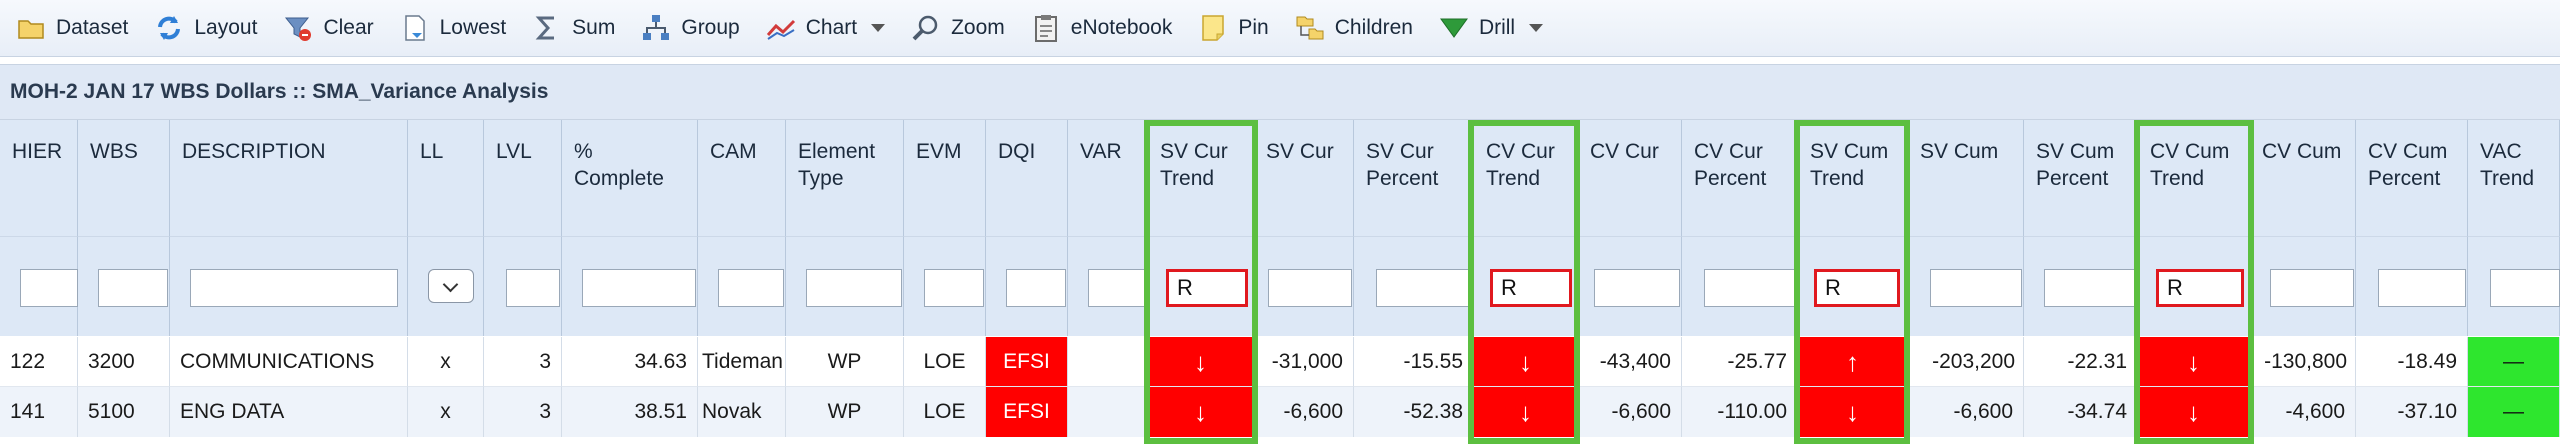 This screenshot has height=446, width=2560. Describe the element at coordinates (2514, 178) in the screenshot. I see `col-header-vac-trend: VAC Trend` at that location.